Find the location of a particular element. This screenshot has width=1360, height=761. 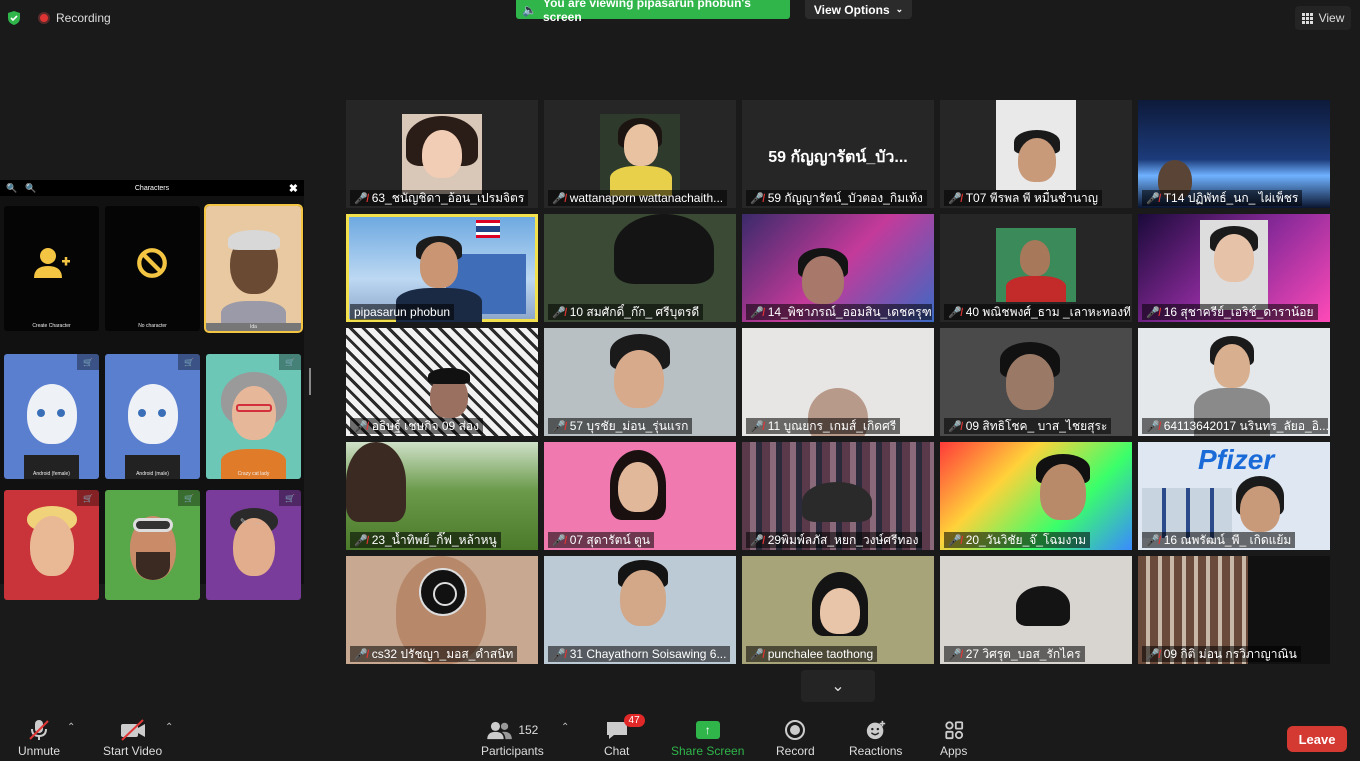

participant-tile: 🎤̸ อธิษฐ์ เชษกิจ 09 ส่อง is located at coordinates (442, 382).